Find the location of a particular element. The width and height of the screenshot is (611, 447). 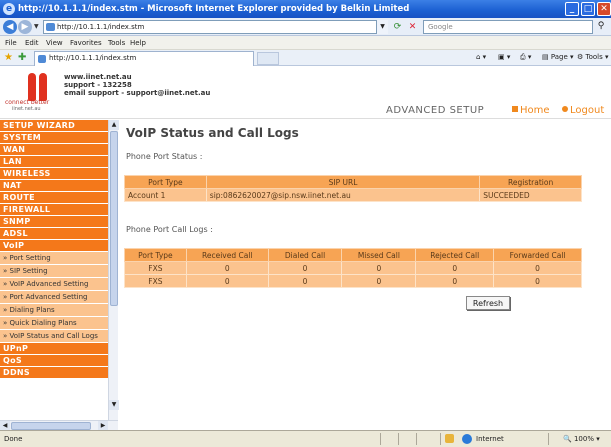

logout-link: Logout is located at coordinates (583, 110).